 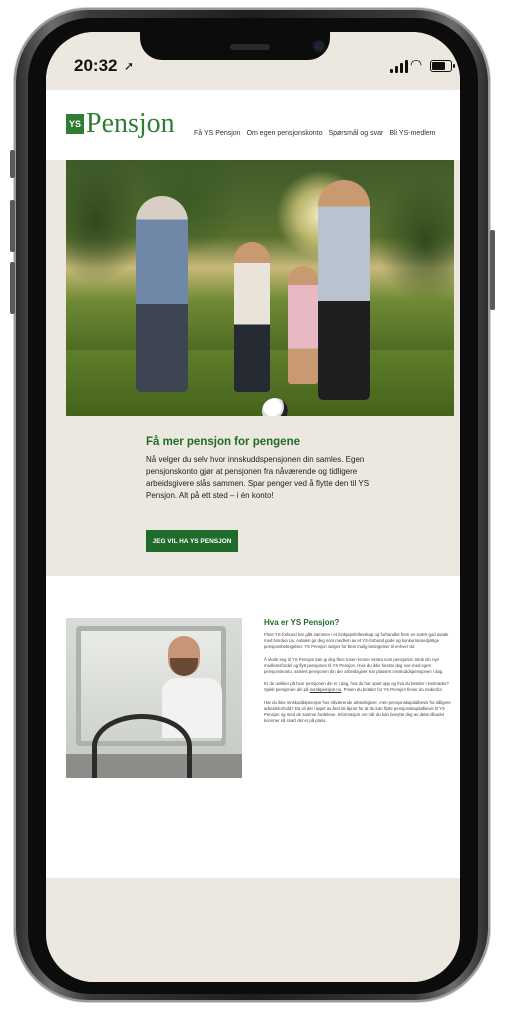 What do you see at coordinates (492, 270) in the screenshot?
I see `phone-power-button` at bounding box center [492, 270].